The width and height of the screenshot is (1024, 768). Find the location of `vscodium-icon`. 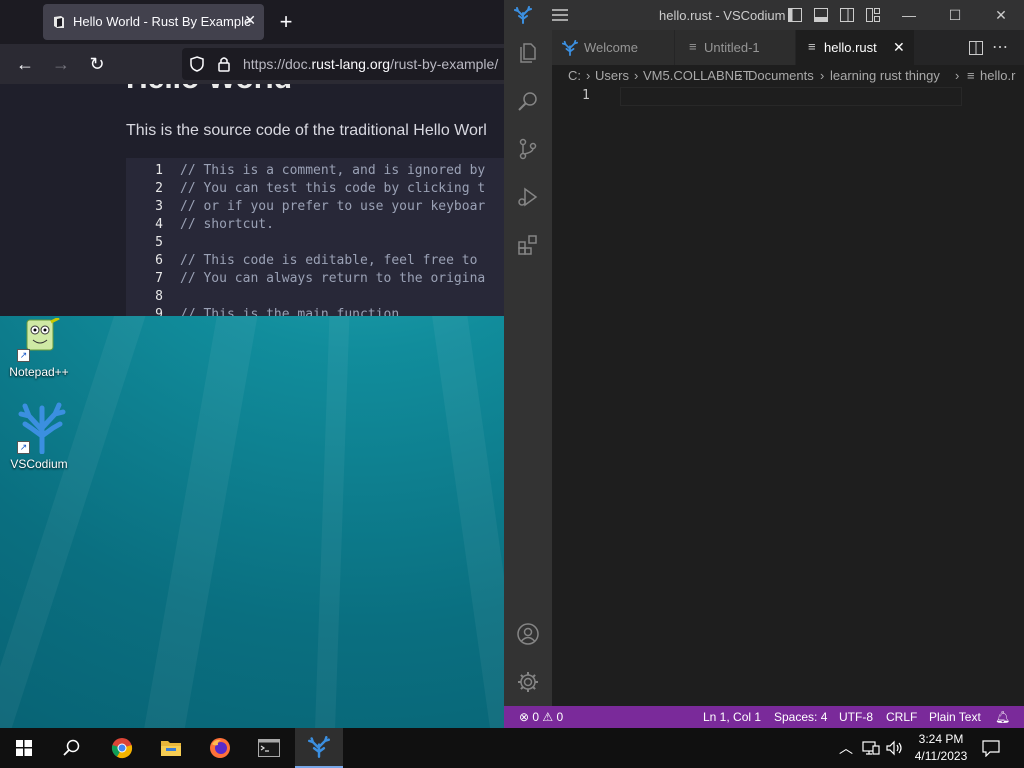

vscodium-icon is located at coordinates (319, 747).